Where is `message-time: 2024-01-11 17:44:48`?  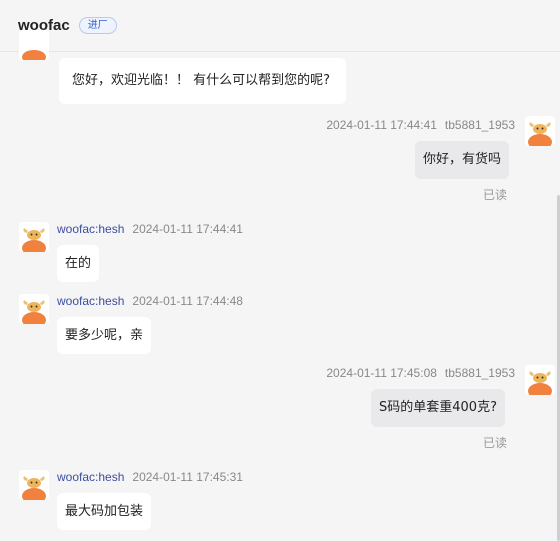
message-time: 2024-01-11 17:44:48 is located at coordinates (187, 301).